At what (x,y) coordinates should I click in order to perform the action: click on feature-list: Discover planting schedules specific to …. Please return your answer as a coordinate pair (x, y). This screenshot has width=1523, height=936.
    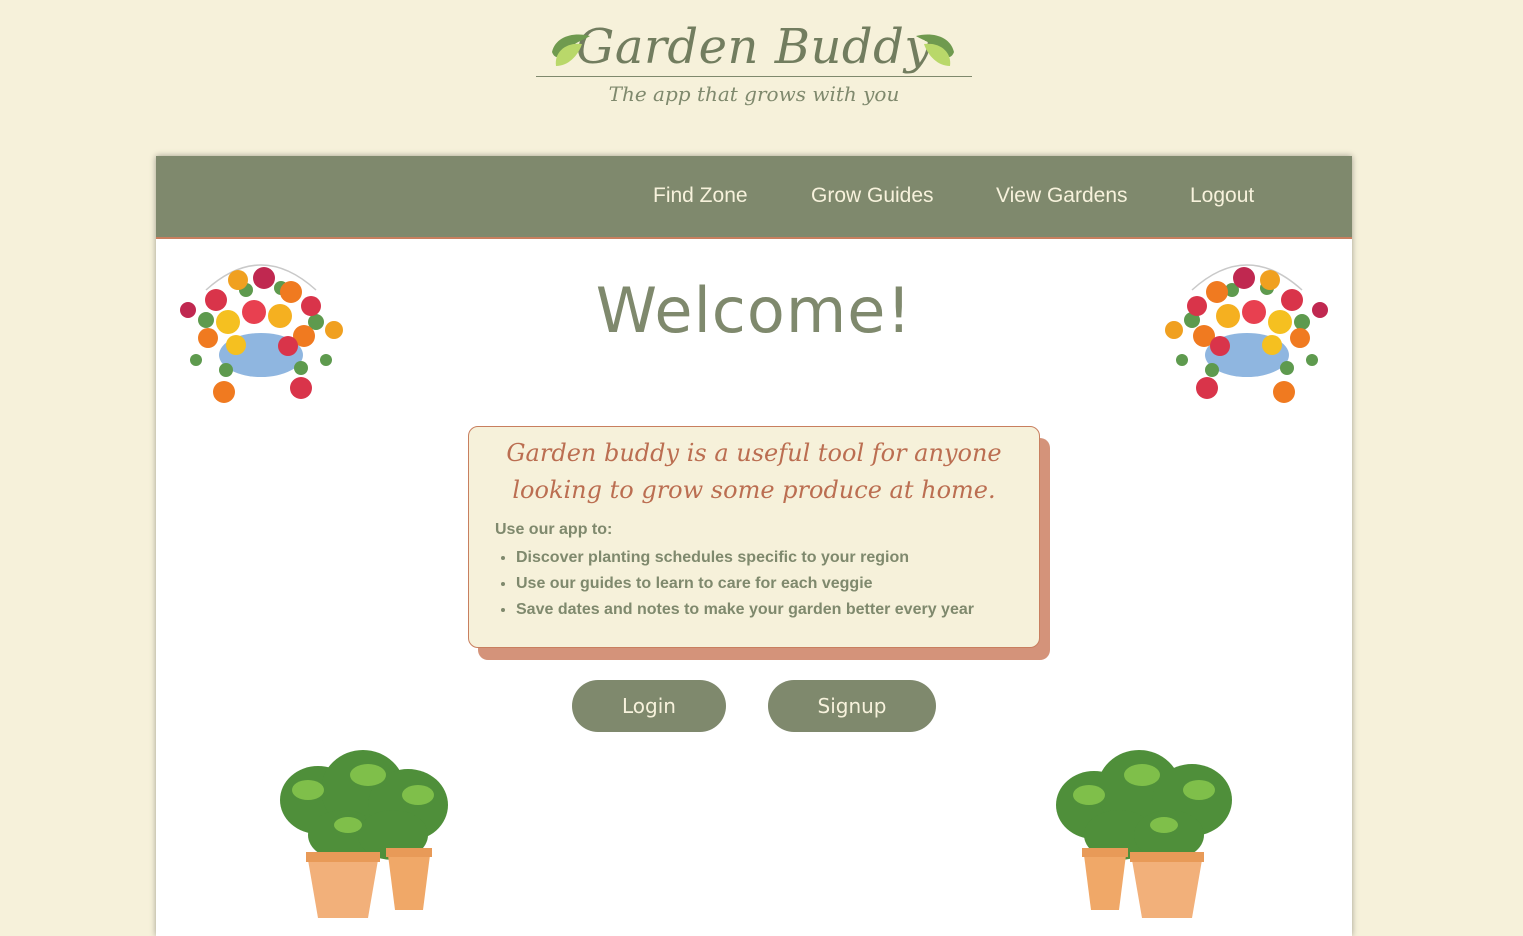
    Looking at the image, I should click on (734, 584).